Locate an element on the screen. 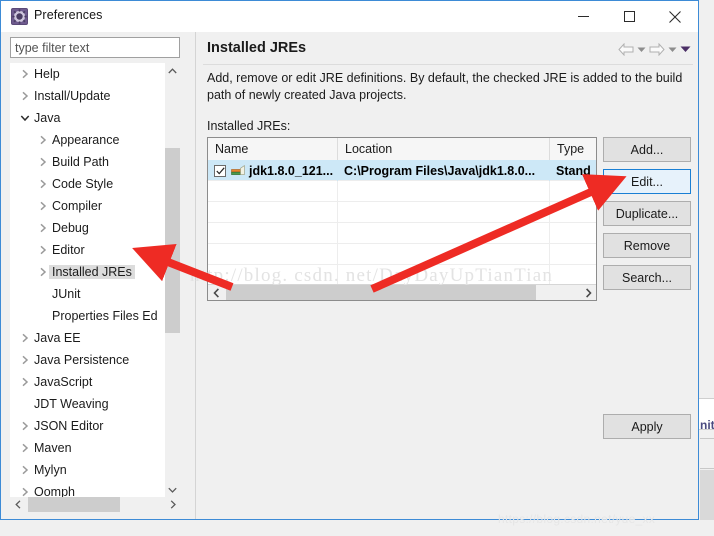  sidebar-item-label: JSON Editor is located at coordinates (69, 426).